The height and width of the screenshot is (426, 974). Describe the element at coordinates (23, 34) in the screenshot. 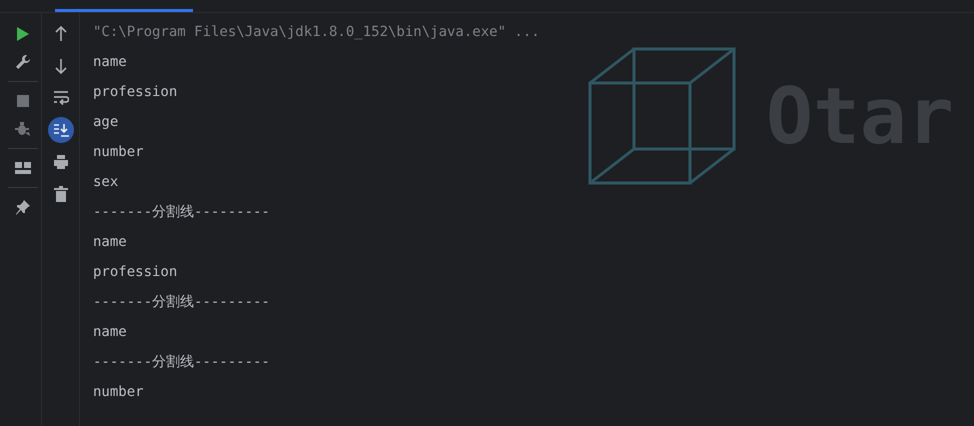

I see `run-icon` at that location.